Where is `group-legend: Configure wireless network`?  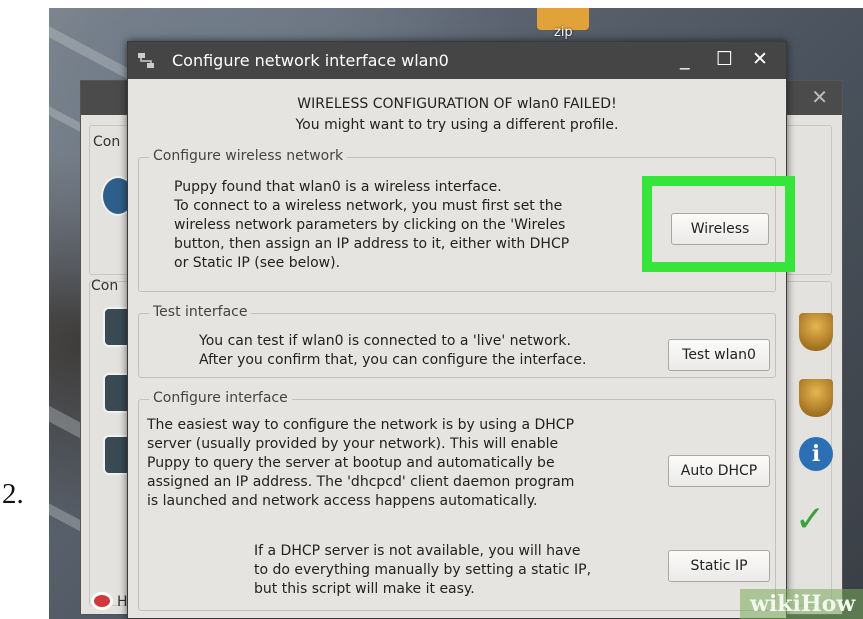 group-legend: Configure wireless network is located at coordinates (248, 156).